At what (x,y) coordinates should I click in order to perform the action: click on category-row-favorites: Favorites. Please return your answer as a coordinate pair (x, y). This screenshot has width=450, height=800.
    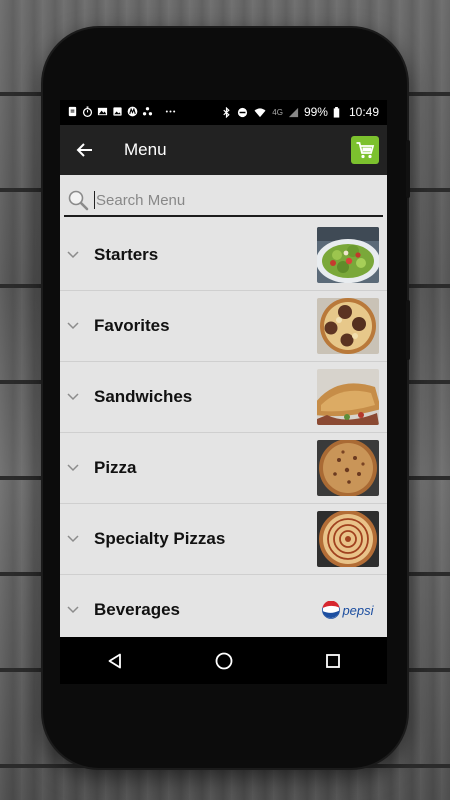
    Looking at the image, I should click on (223, 326).